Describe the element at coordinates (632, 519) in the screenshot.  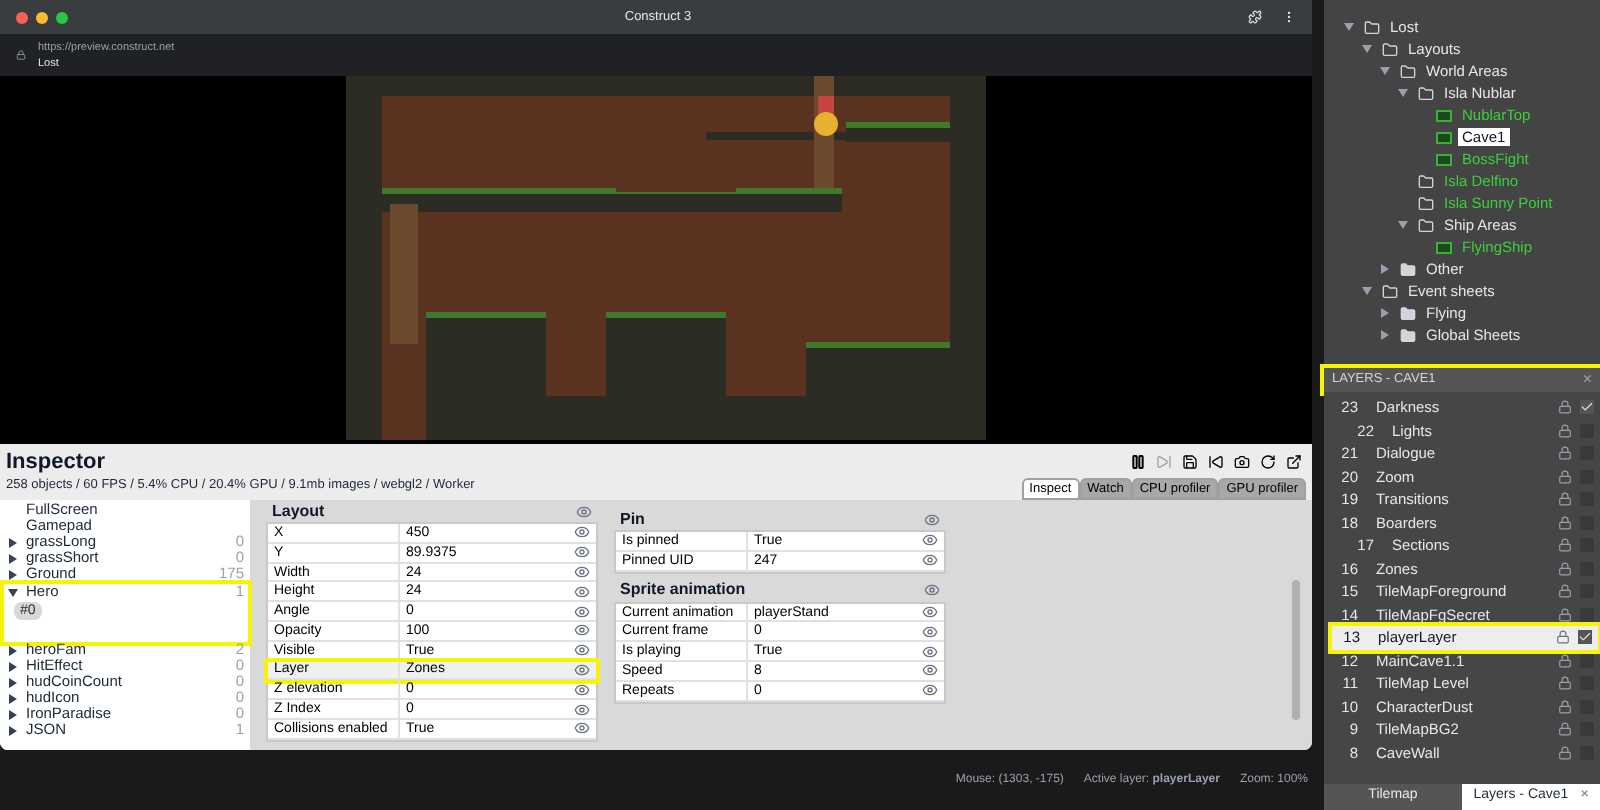
I see `section-title: Pin` at that location.